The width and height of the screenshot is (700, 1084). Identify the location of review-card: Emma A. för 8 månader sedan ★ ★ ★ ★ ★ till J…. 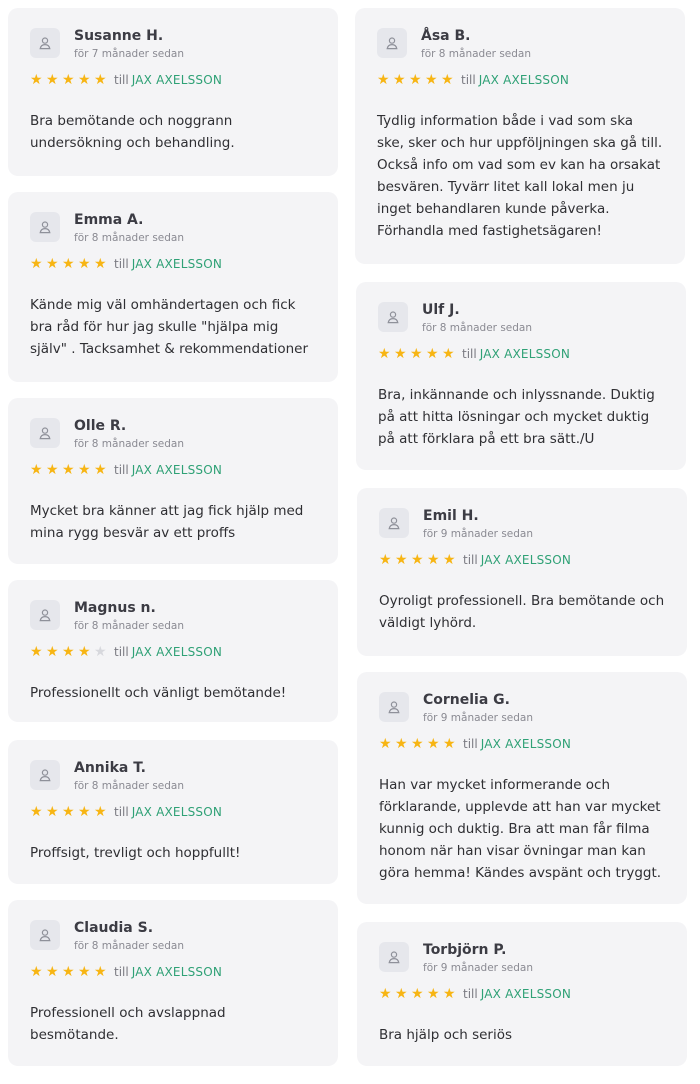
(173, 287).